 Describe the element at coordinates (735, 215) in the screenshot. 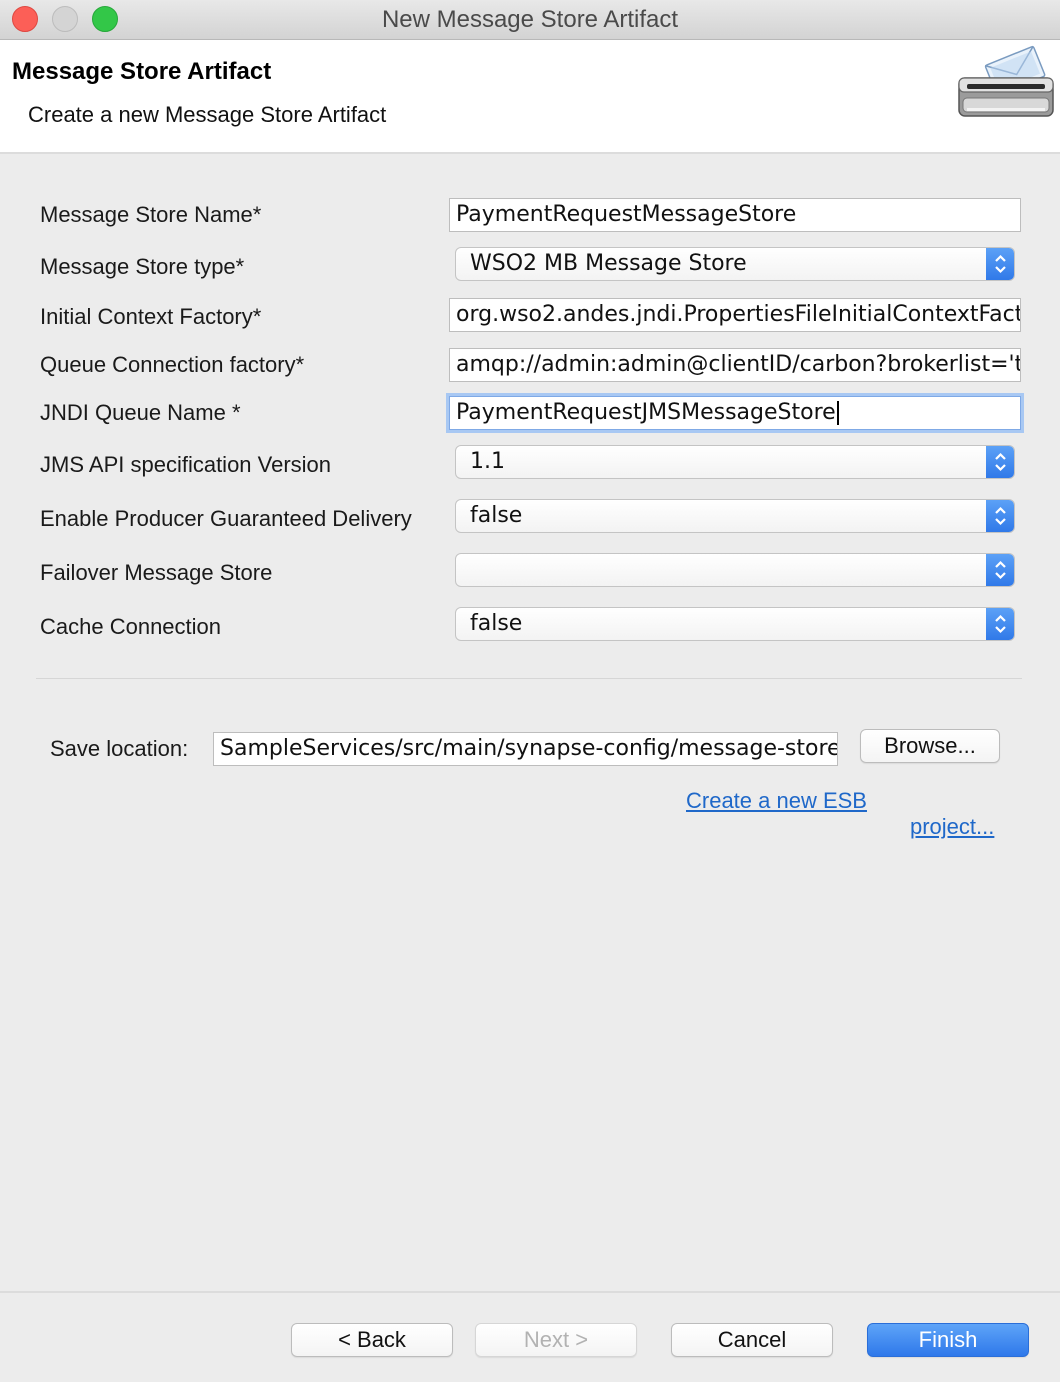

I see `store-name-field: PaymentRequestMessageStore` at that location.